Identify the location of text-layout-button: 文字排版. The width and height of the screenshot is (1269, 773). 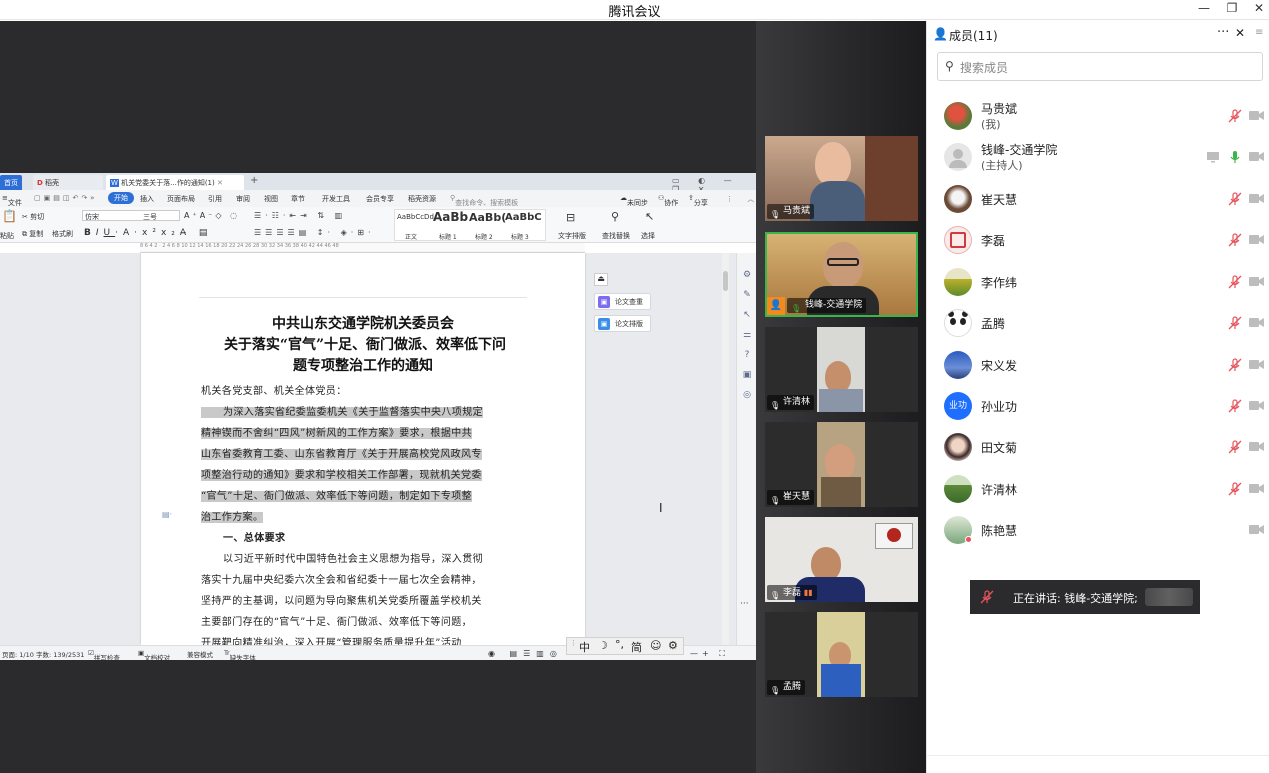
(572, 236).